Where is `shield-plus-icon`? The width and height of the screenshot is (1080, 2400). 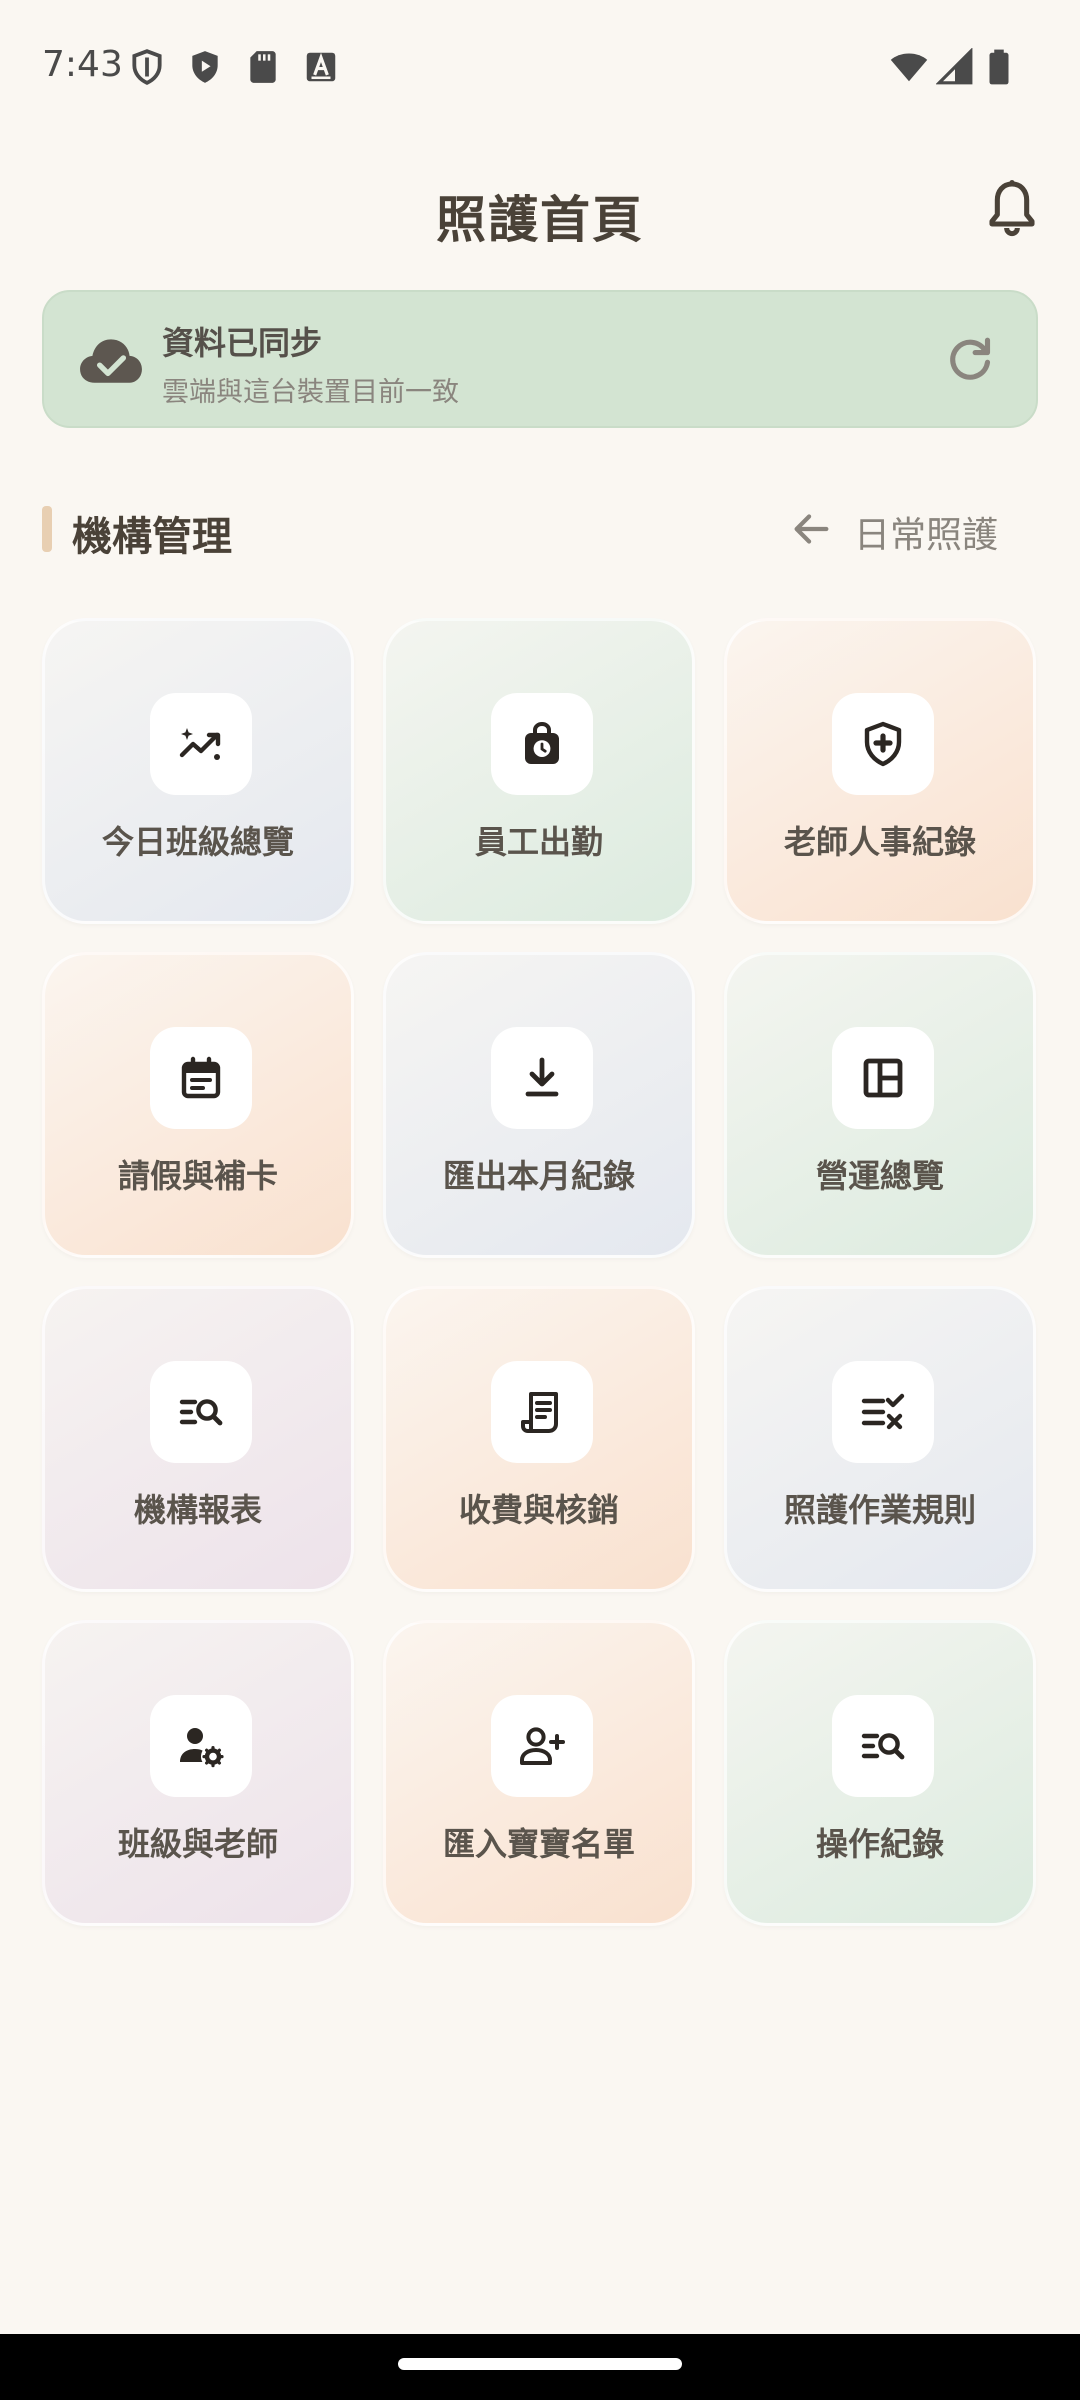
shield-plus-icon is located at coordinates (883, 744).